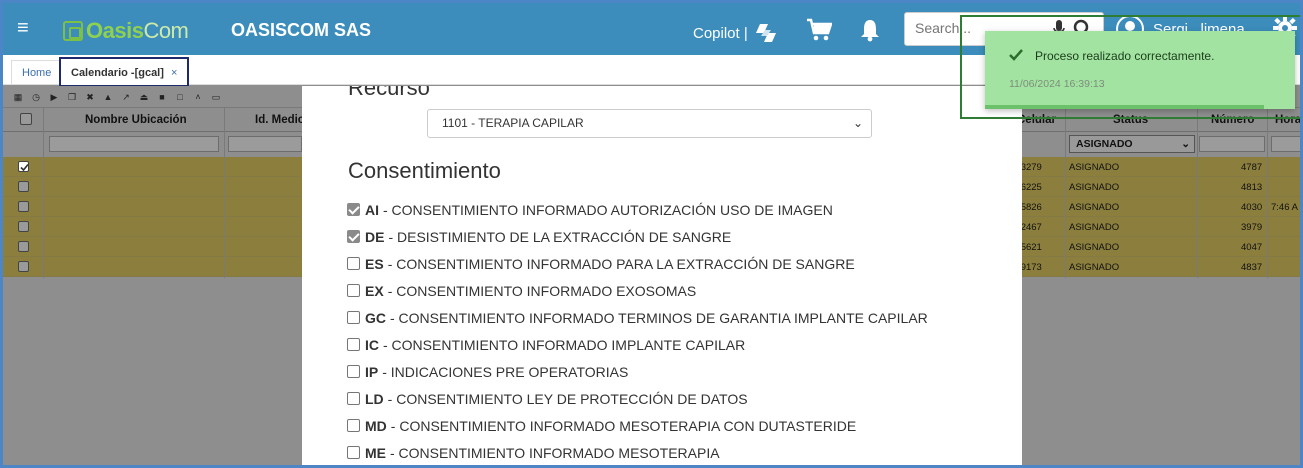 The image size is (1303, 468). Describe the element at coordinates (1252, 247) in the screenshot. I see `cell-numero: 4047` at that location.